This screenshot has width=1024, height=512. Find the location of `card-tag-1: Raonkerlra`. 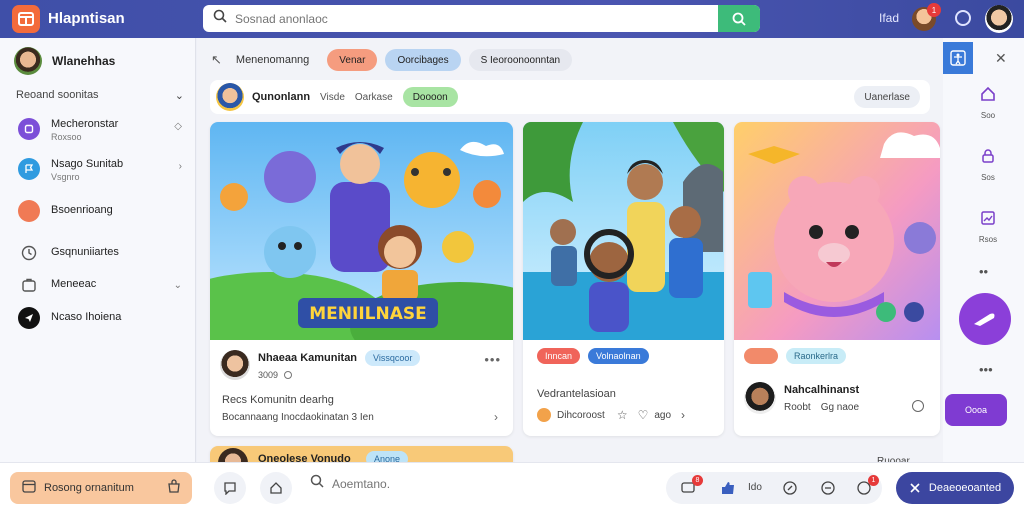

card-tag-1: Raonkerlra is located at coordinates (816, 356).